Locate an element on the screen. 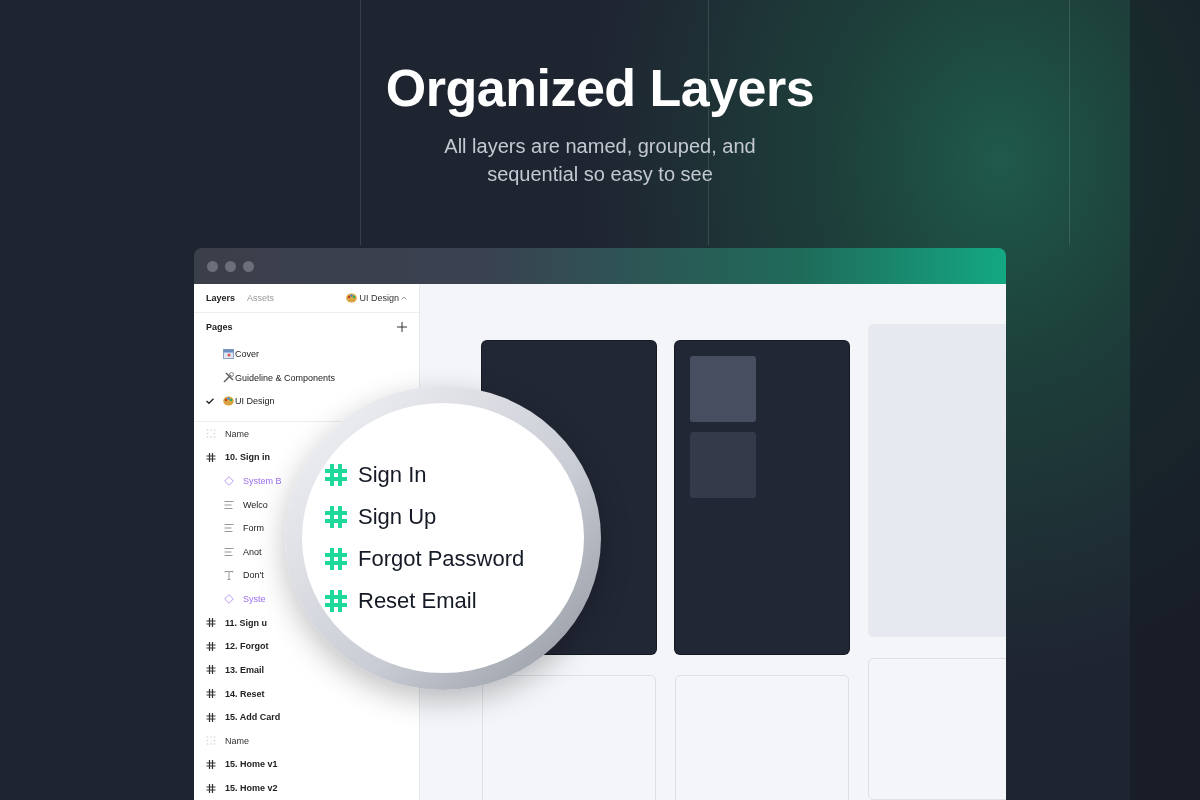  chevron-up-icon is located at coordinates (404, 297).